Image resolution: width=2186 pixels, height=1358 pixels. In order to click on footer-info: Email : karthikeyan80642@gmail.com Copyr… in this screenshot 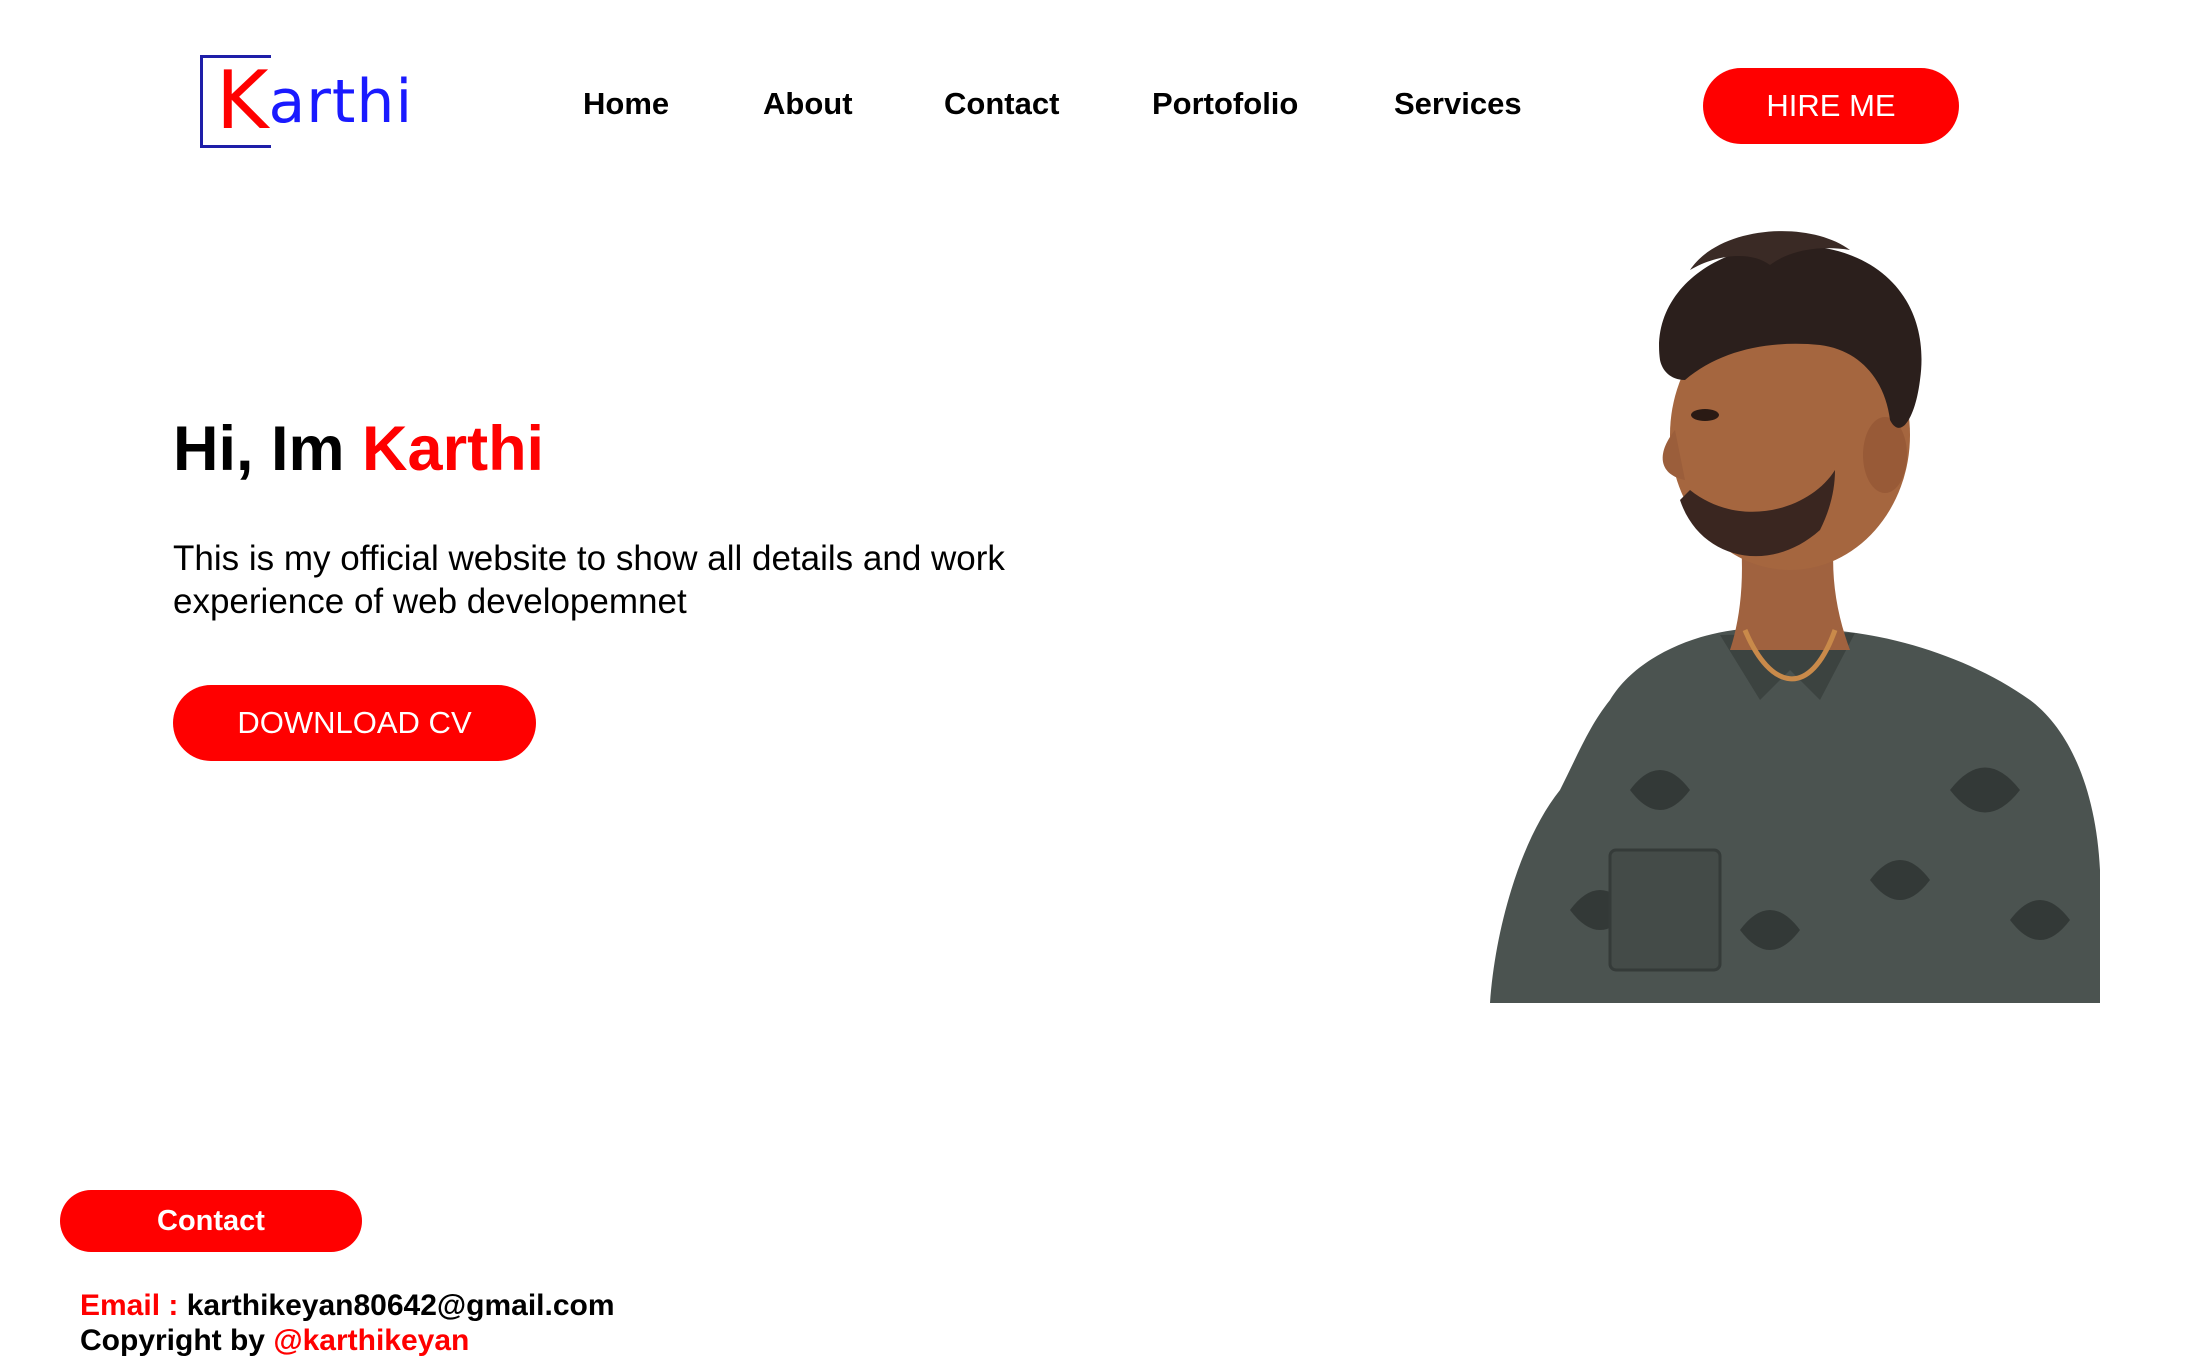, I will do `click(347, 1323)`.